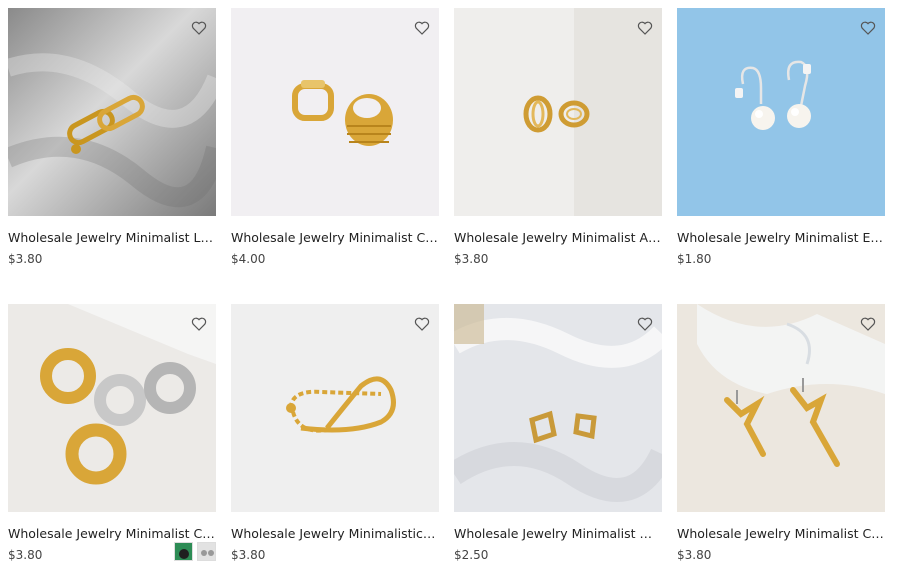 This screenshot has height=579, width=901. What do you see at coordinates (471, 555) in the screenshot?
I see `product-price: $2.50` at bounding box center [471, 555].